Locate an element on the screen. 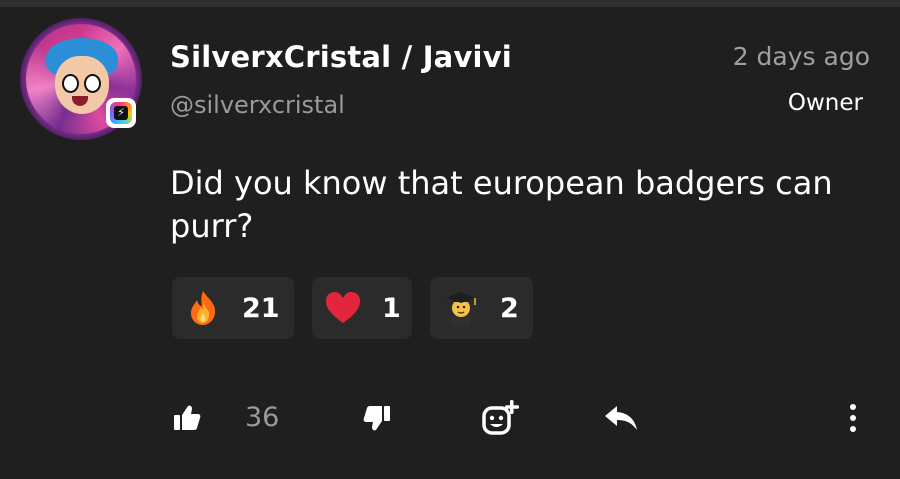 The height and width of the screenshot is (479, 900). heart-emoji-icon is located at coordinates (343, 308).